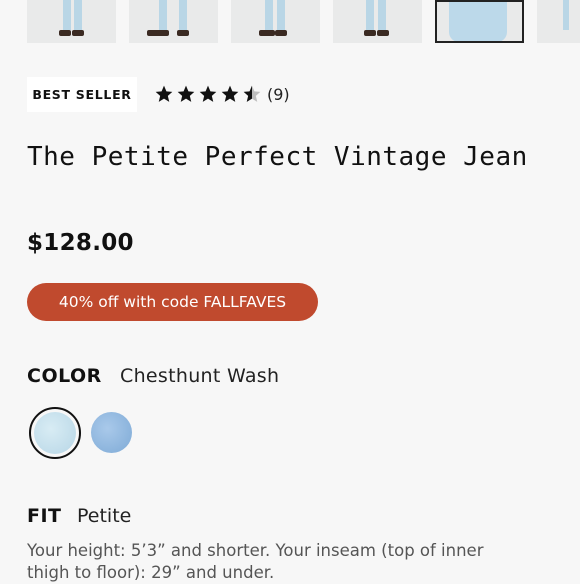 This screenshot has width=580, height=584. I want to click on fit-value: Petite, so click(104, 516).